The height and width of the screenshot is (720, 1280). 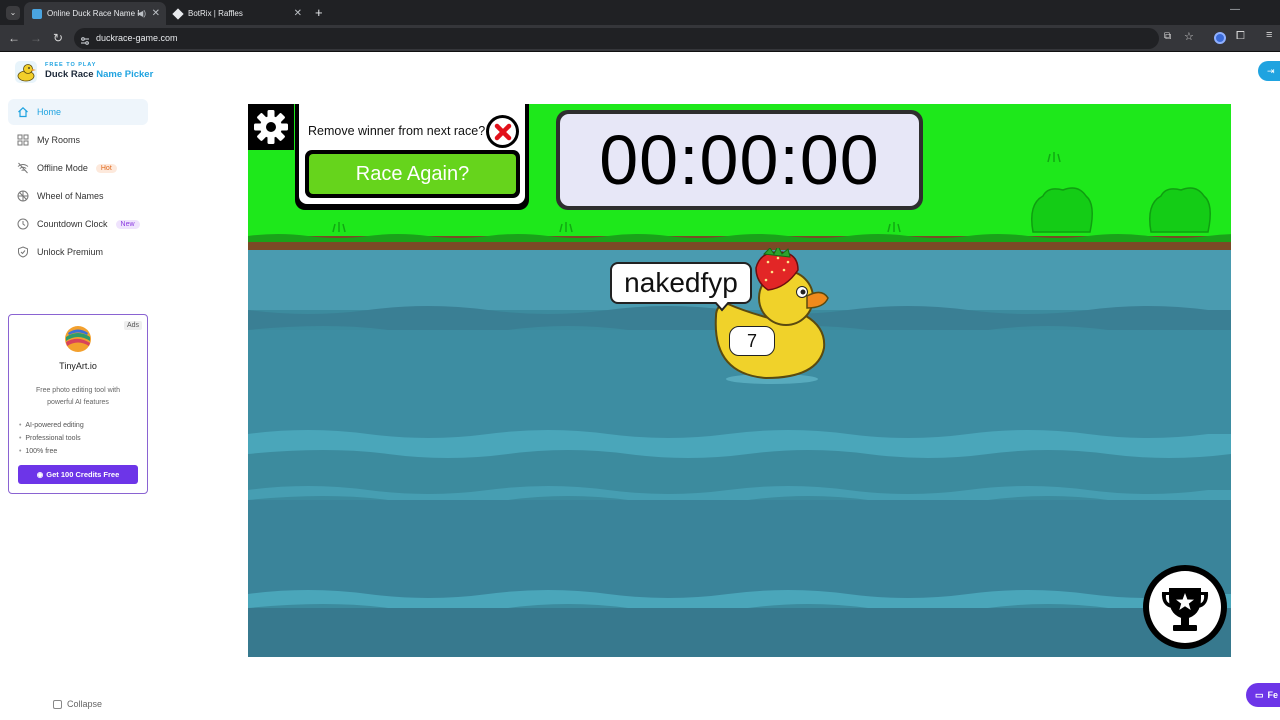 What do you see at coordinates (58, 38) in the screenshot?
I see `reload-icon: ↻` at bounding box center [58, 38].